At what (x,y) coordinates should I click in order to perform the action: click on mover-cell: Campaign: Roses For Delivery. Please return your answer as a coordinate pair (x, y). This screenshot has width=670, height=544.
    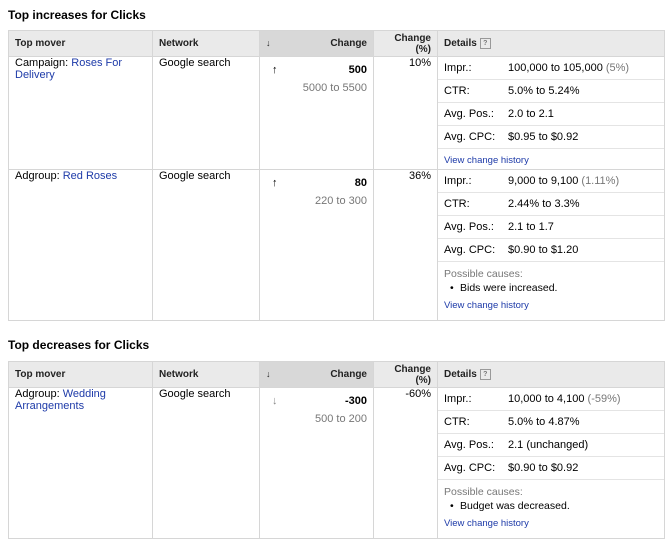
    Looking at the image, I should click on (80, 113).